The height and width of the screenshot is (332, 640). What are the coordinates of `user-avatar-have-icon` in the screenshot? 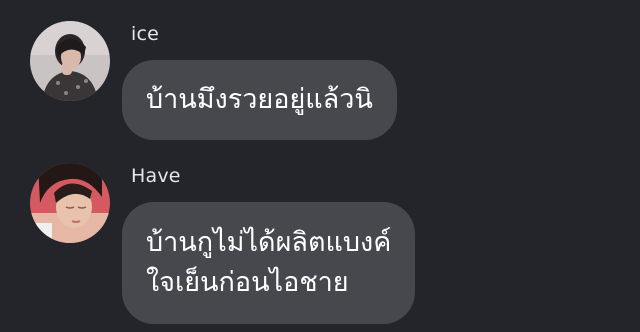 It's located at (70, 203).